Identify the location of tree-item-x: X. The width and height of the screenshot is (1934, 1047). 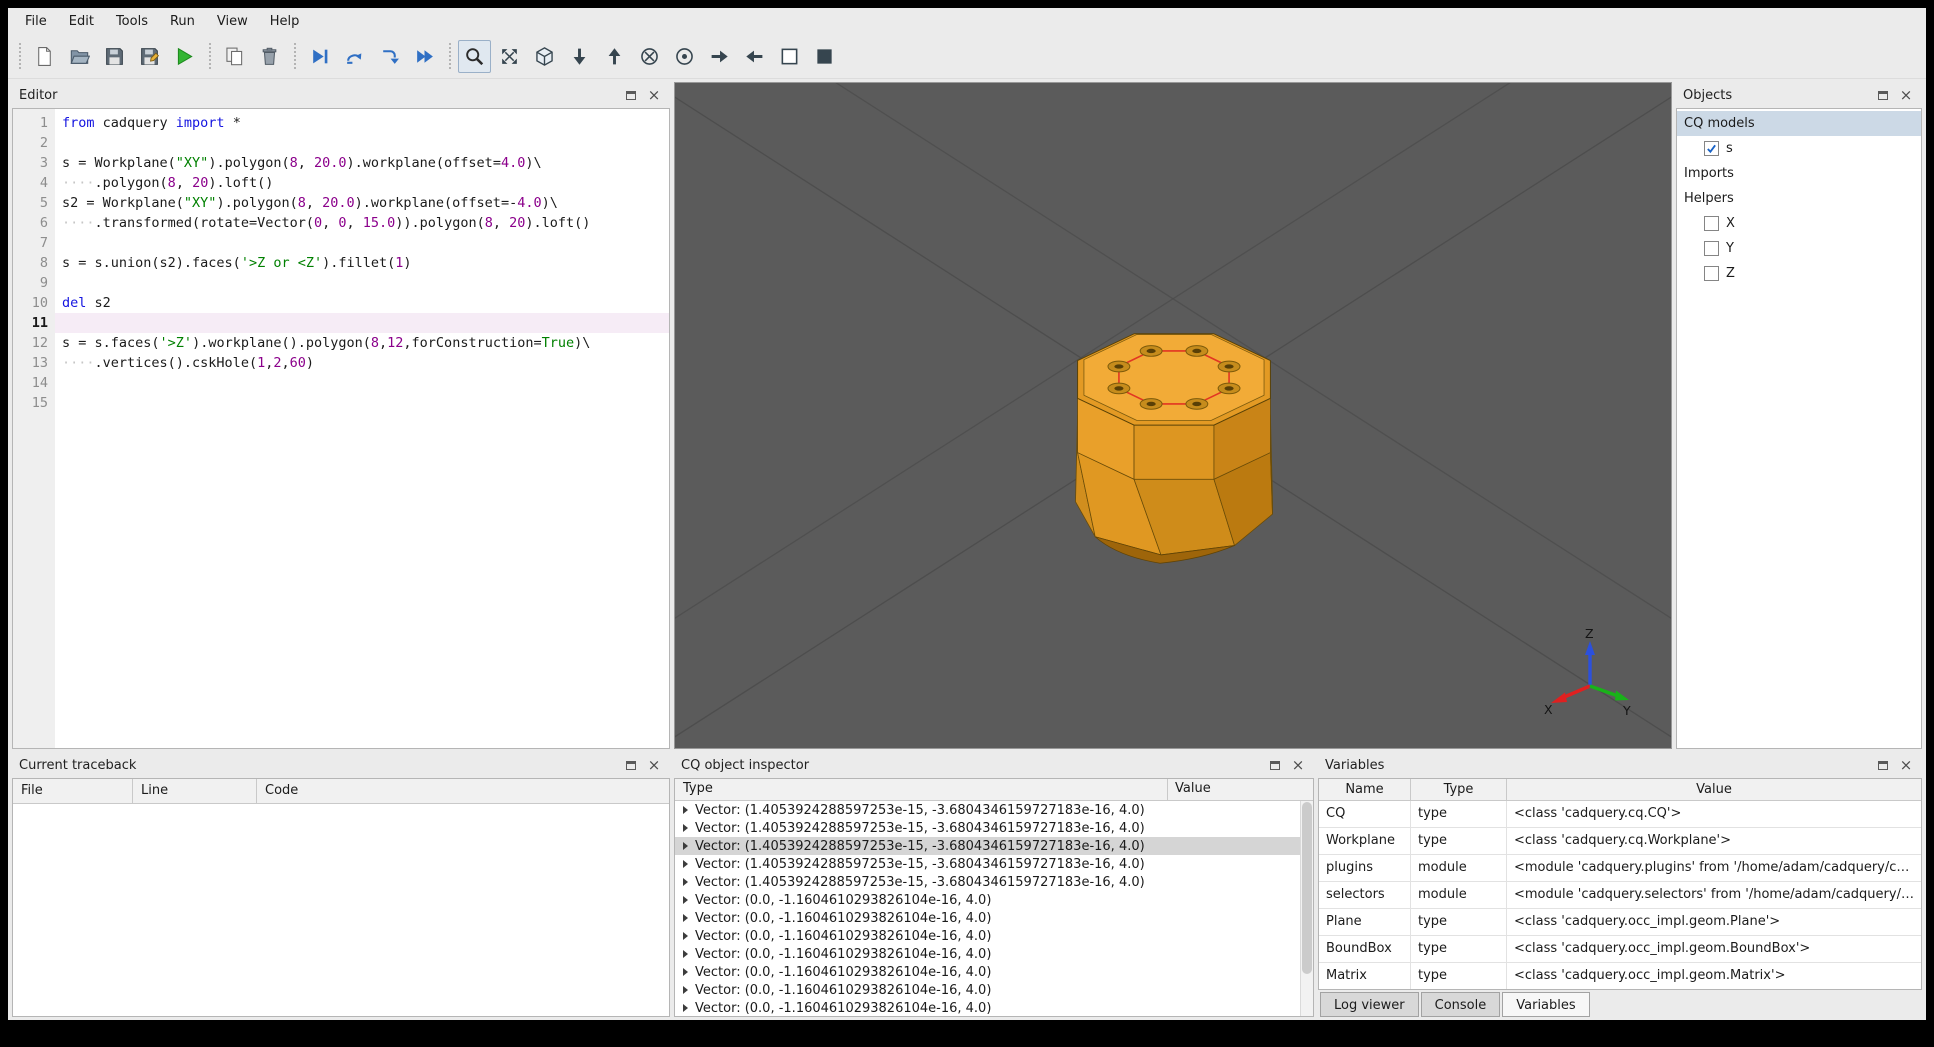
(1799, 223).